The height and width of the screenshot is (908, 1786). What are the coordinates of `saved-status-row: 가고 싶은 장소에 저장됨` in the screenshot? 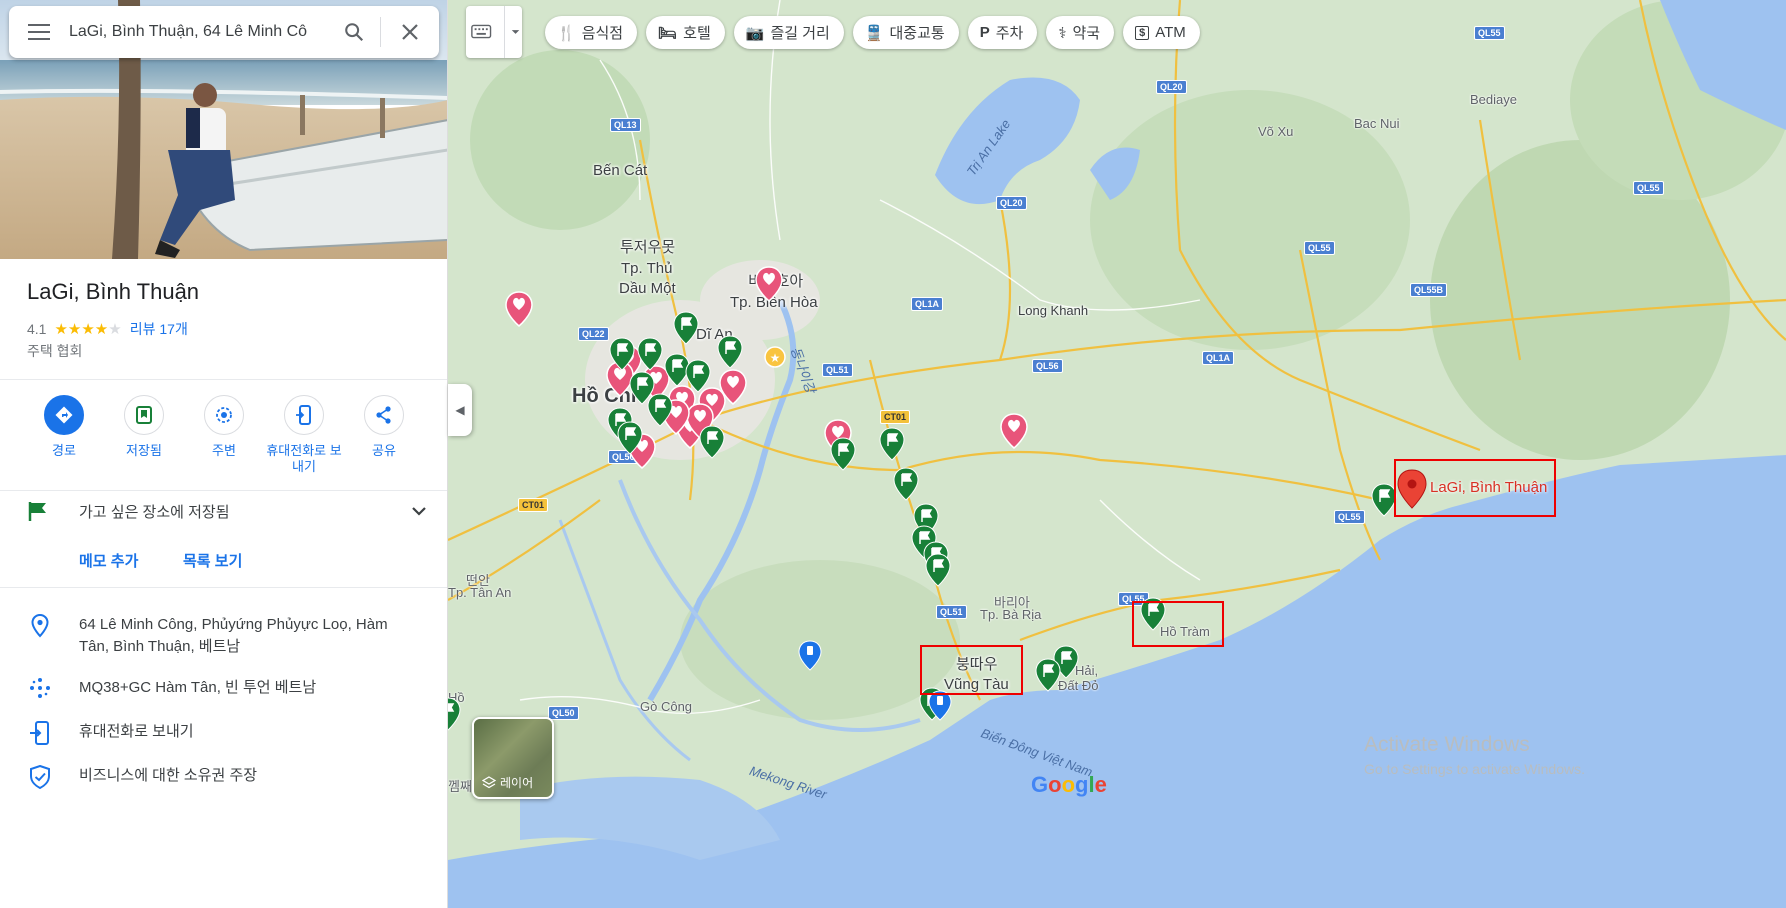 It's located at (227, 511).